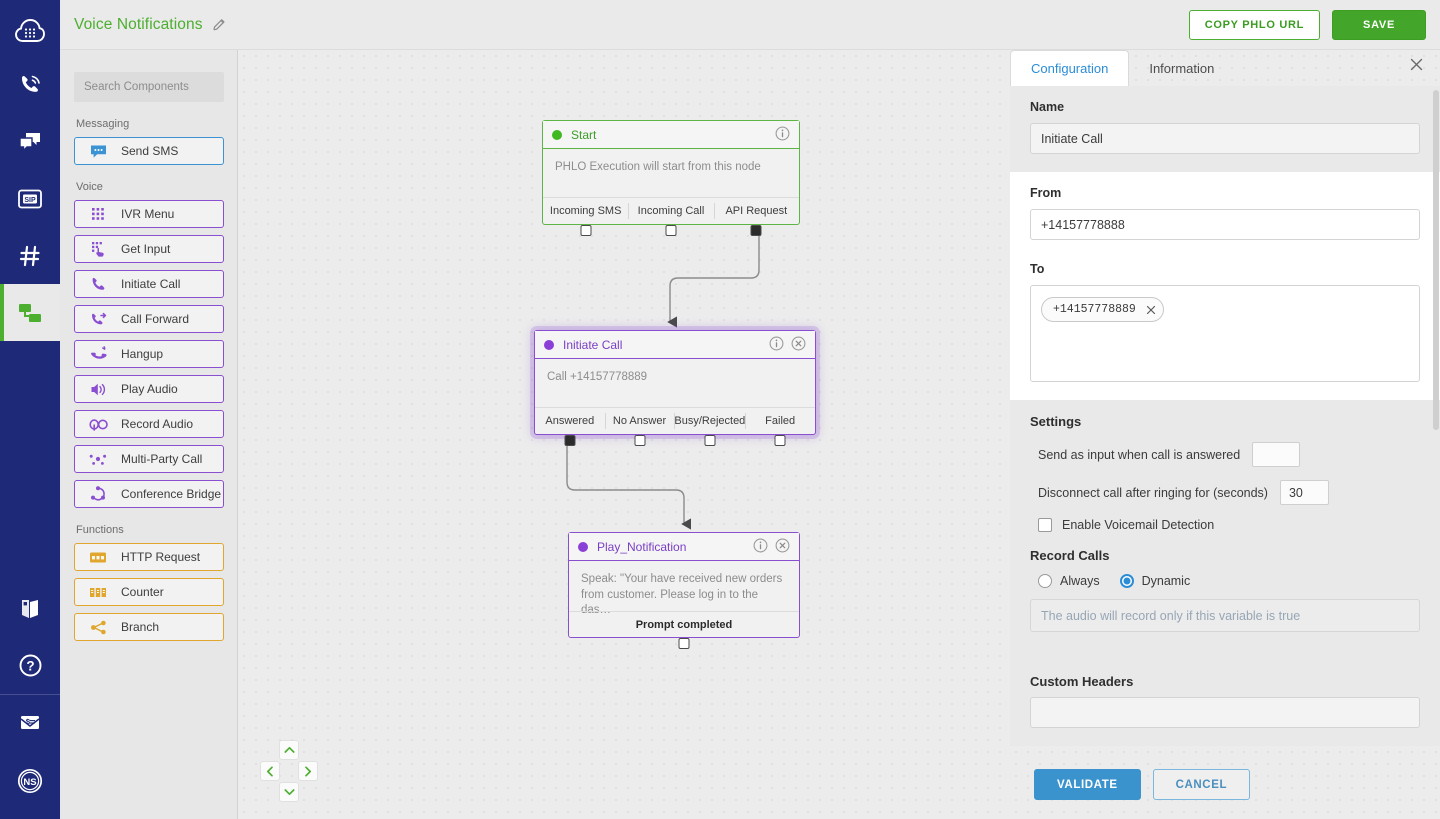  What do you see at coordinates (1276, 454) in the screenshot?
I see `send-as-input-field` at bounding box center [1276, 454].